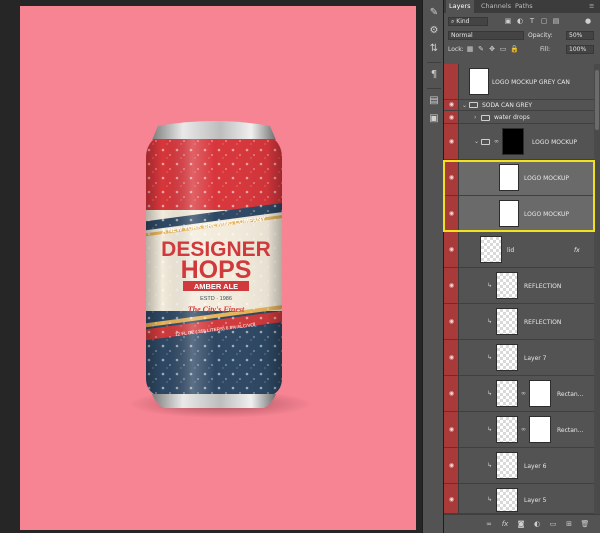  I want to click on lock-transparent-icon: ▦, so click(470, 49).